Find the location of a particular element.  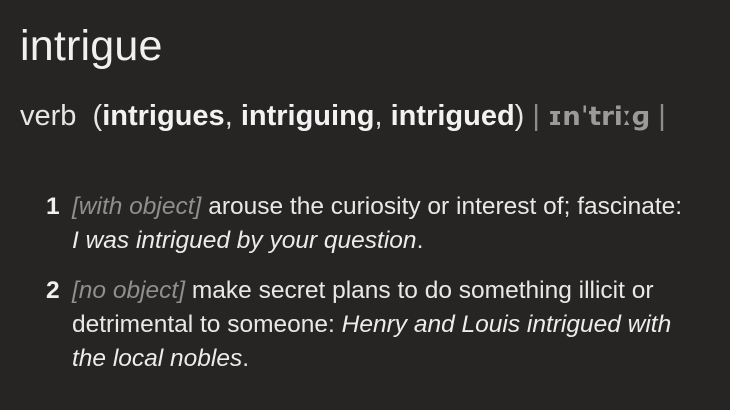

inflection-form: intriguing is located at coordinates (307, 116).